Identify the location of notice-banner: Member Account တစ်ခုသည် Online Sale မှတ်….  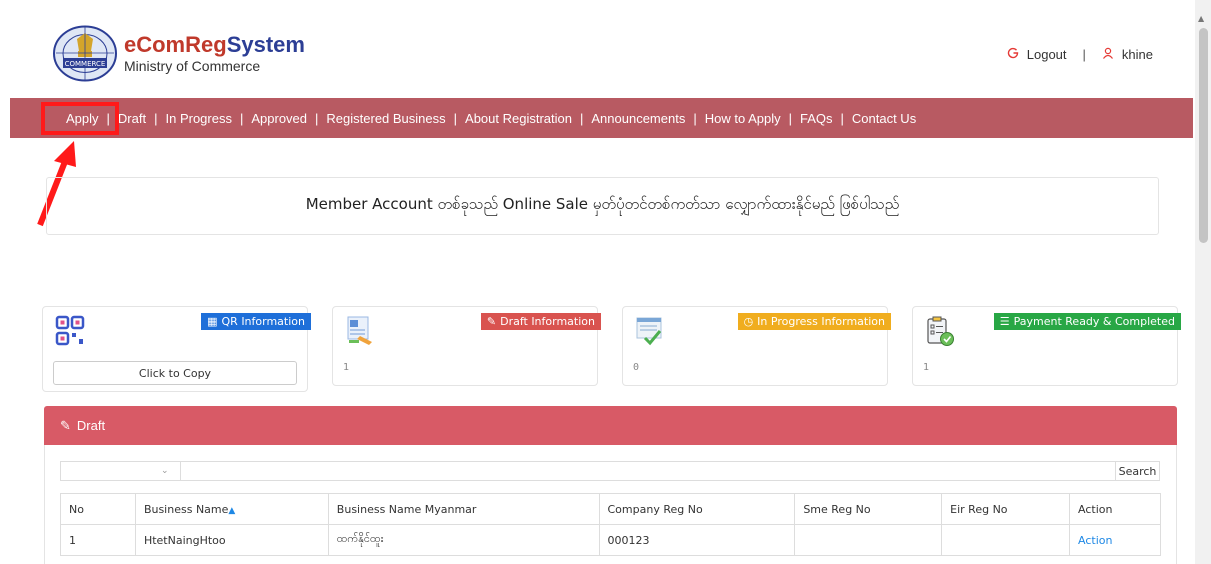
(602, 206).